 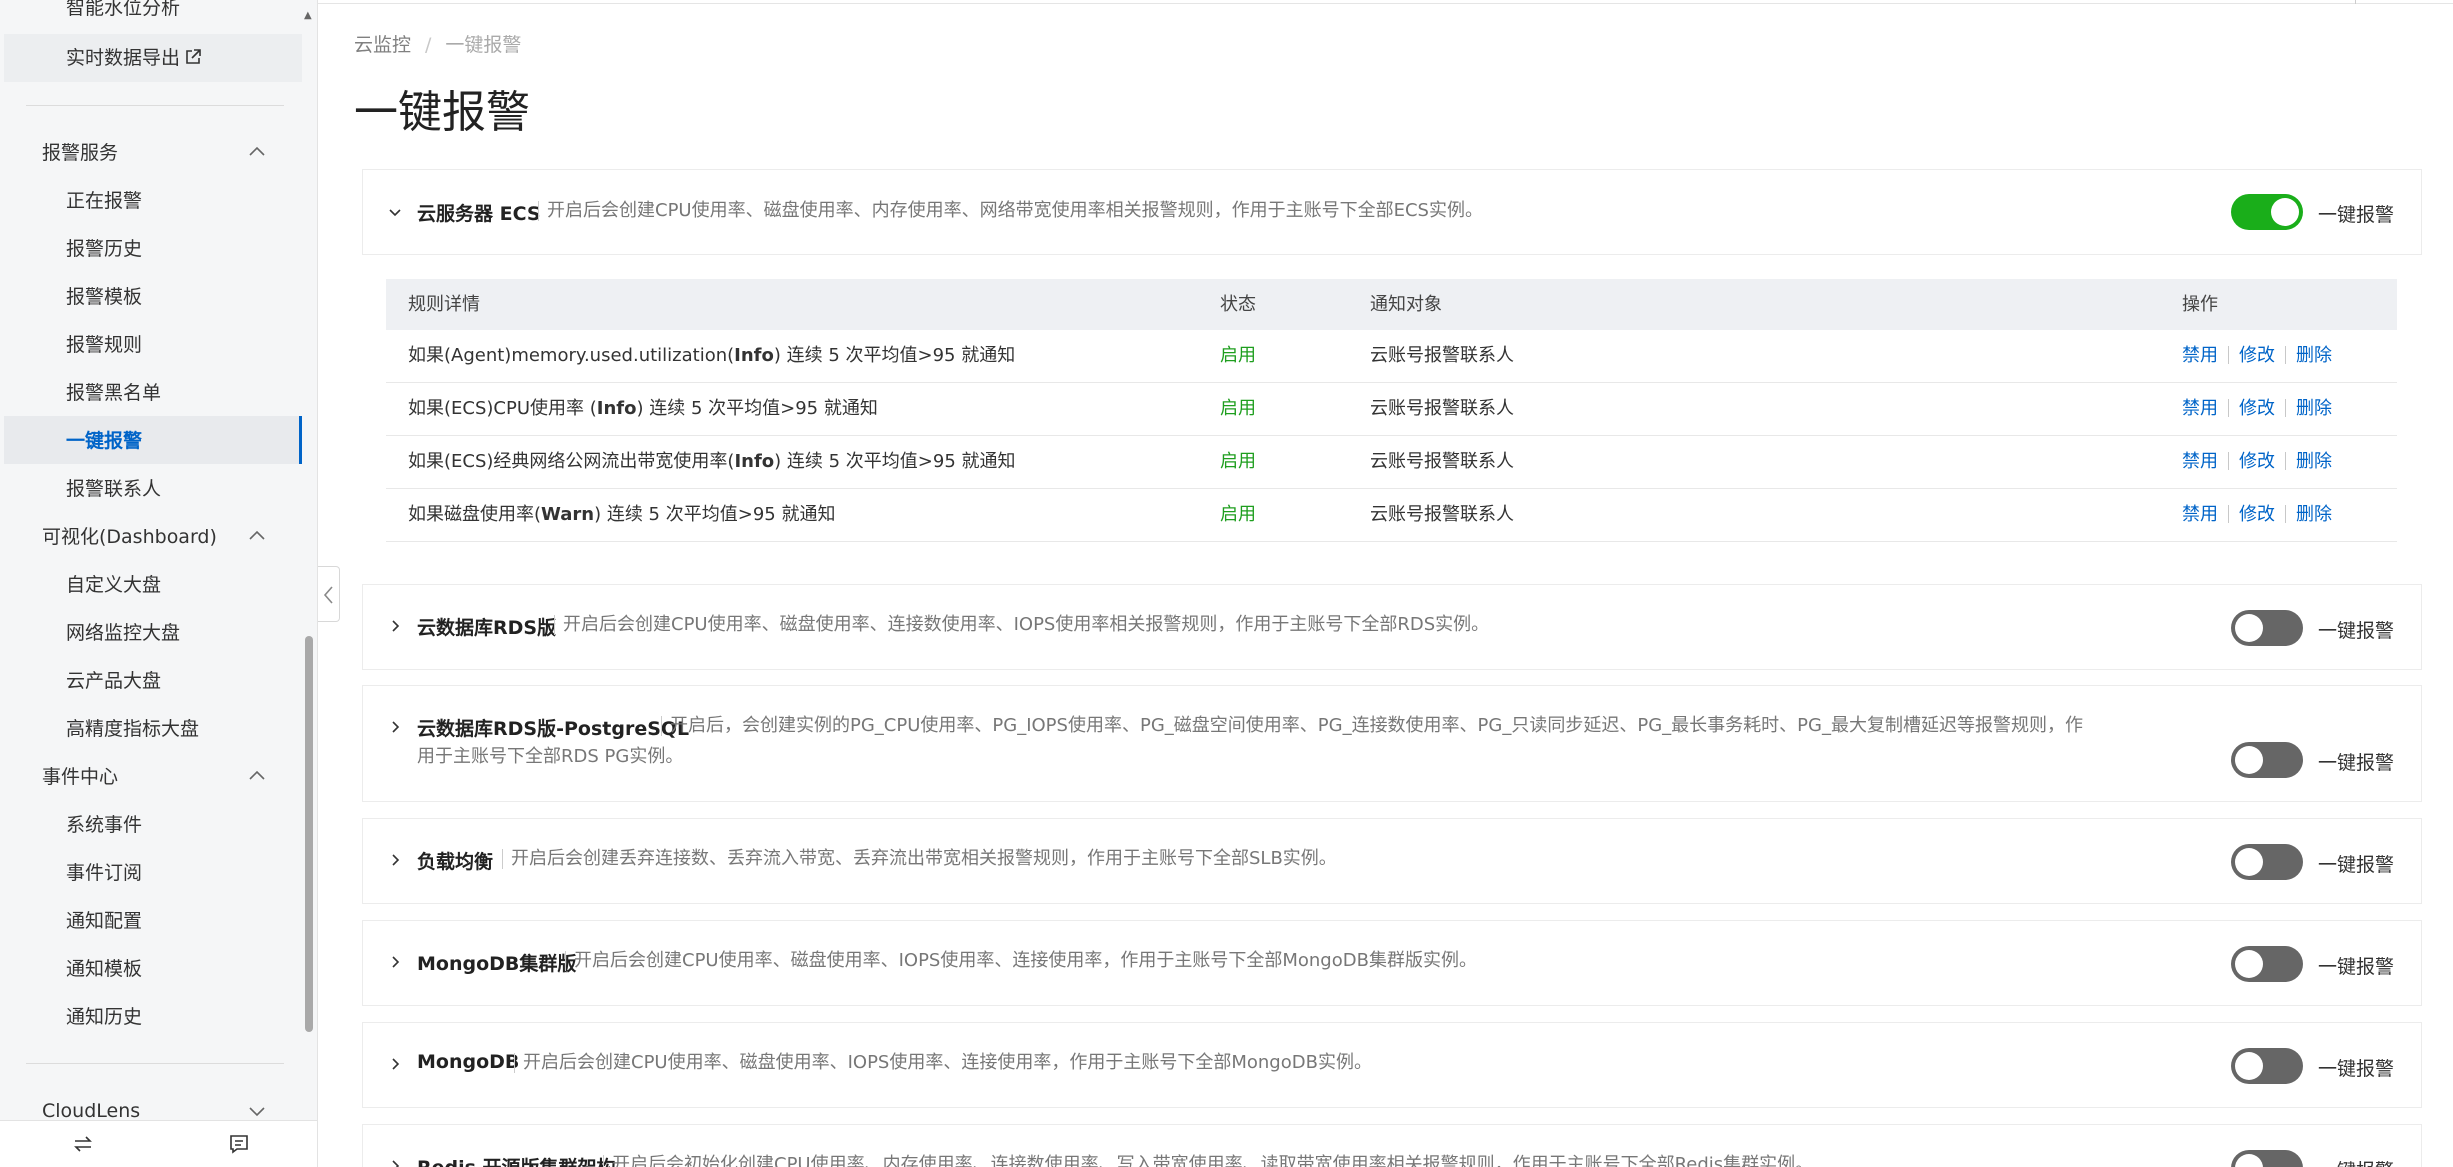 I want to click on sidebar-scrollbar-thumb, so click(x=309, y=834).